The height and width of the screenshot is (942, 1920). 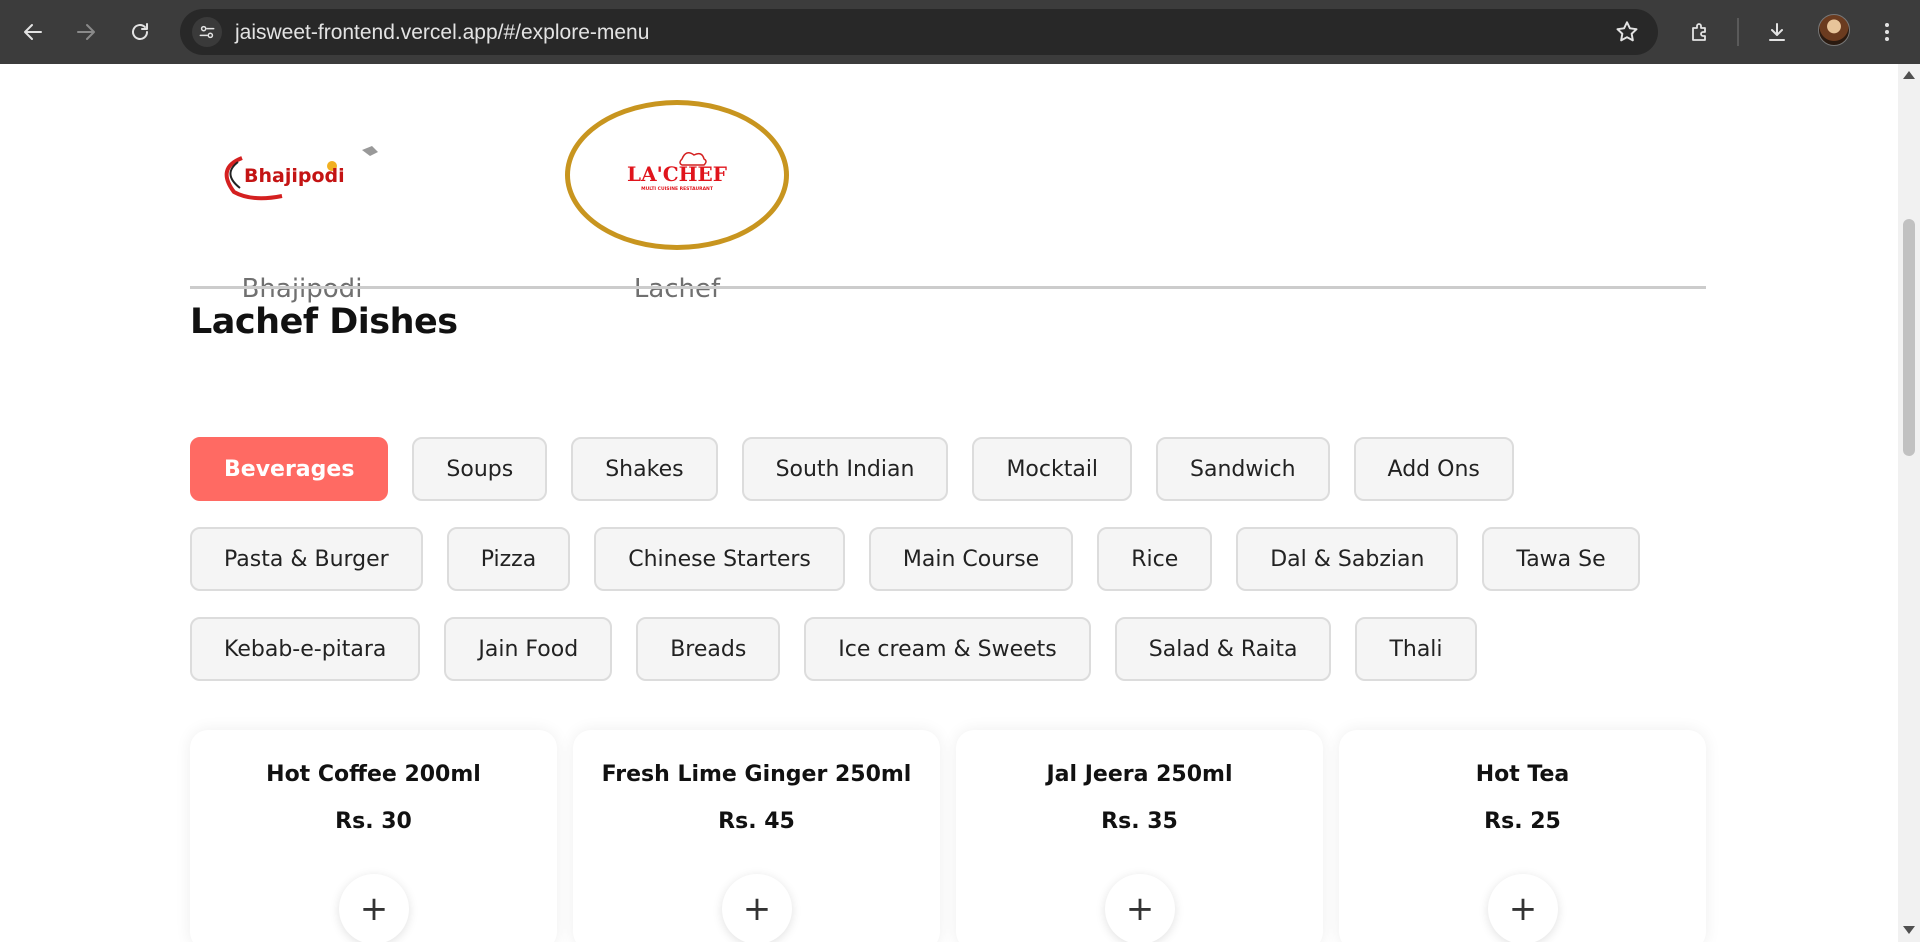 I want to click on arrow-left-icon, so click(x=33, y=32).